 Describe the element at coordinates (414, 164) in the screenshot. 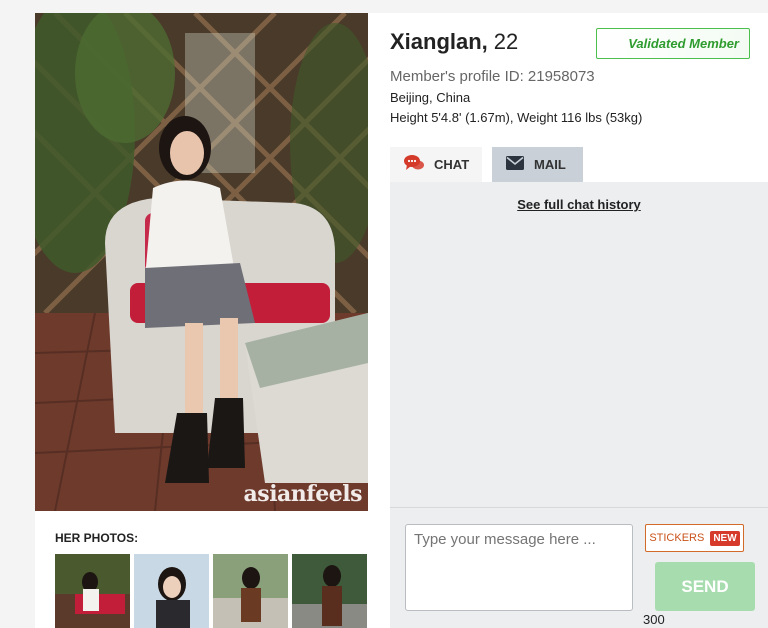

I see `chat-bubbles-icon` at that location.